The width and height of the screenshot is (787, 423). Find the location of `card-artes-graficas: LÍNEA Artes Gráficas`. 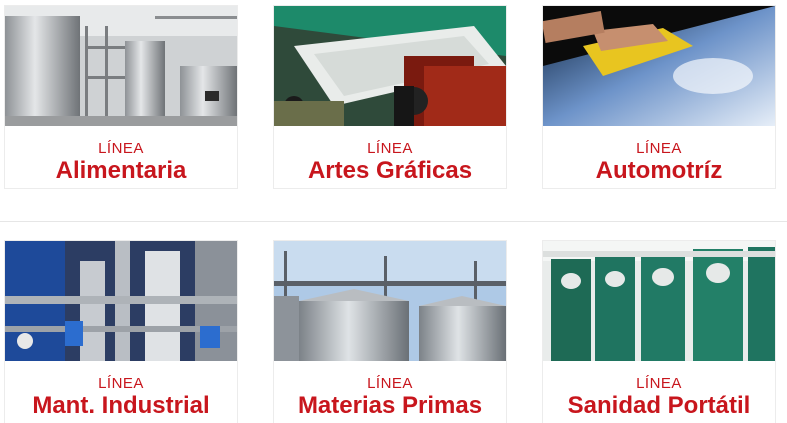

card-artes-graficas: LÍNEA Artes Gráficas is located at coordinates (390, 97).